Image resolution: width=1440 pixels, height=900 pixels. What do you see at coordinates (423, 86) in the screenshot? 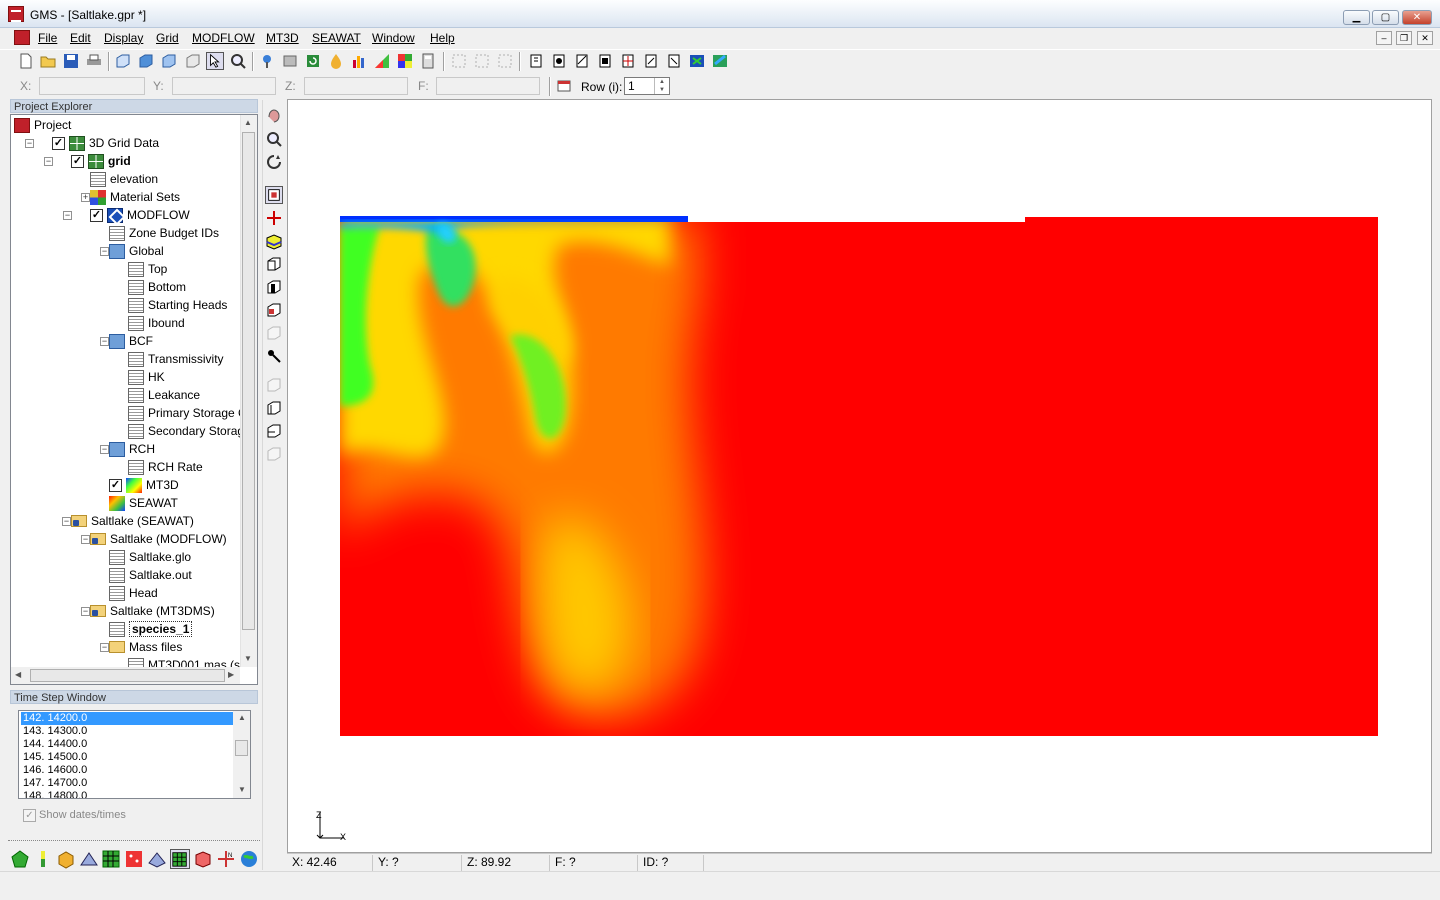
I see `f-value-label: F:` at bounding box center [423, 86].